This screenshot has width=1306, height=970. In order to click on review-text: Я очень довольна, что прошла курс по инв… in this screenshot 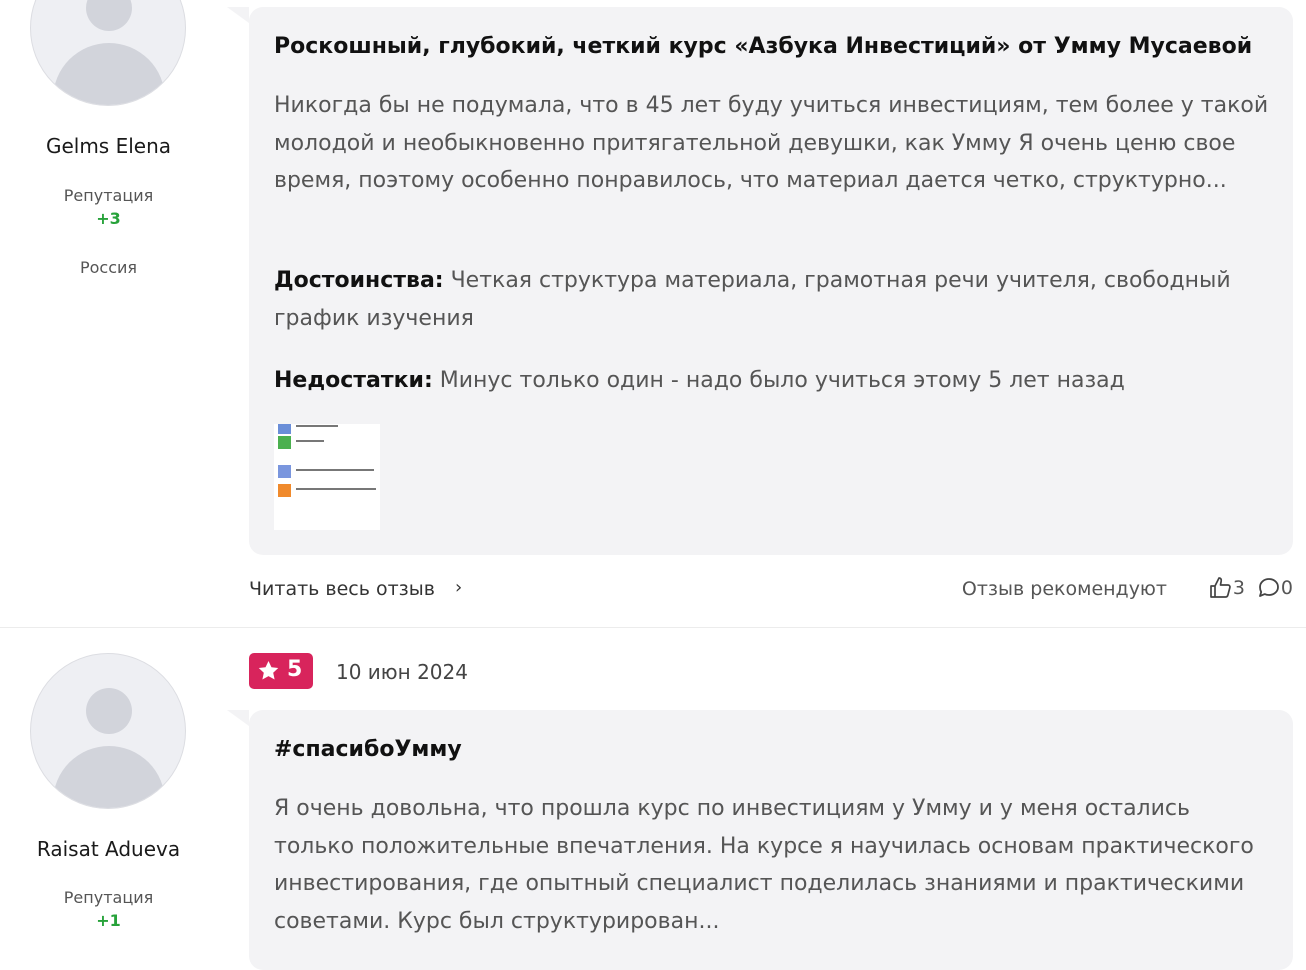, I will do `click(764, 865)`.